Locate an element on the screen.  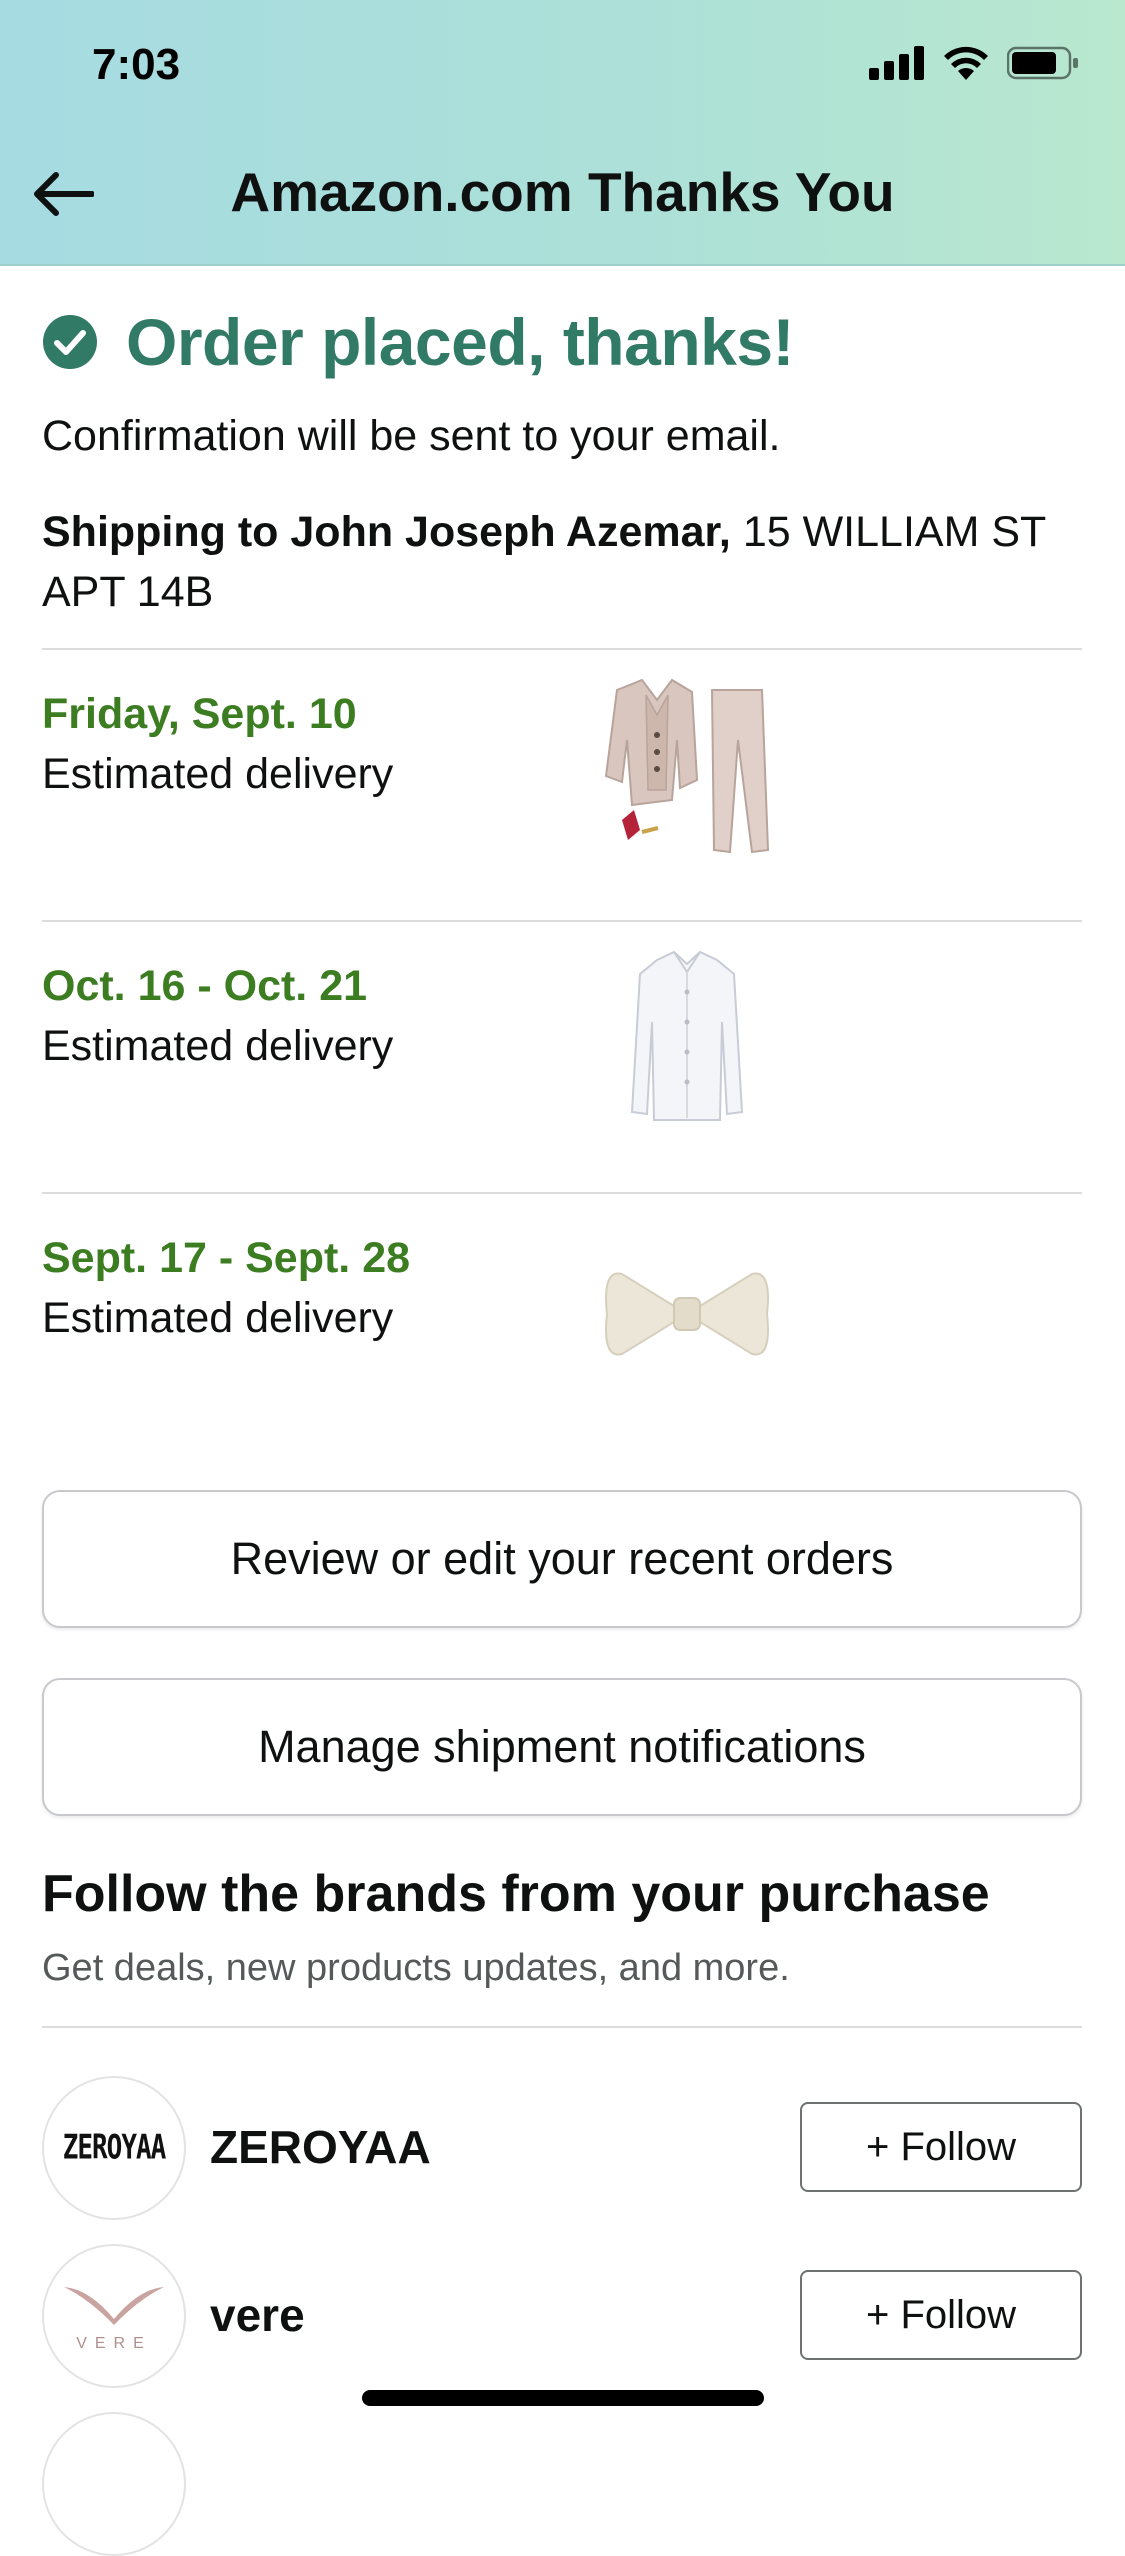
order-placed-banner: Order placed, thanks! is located at coordinates (418, 342).